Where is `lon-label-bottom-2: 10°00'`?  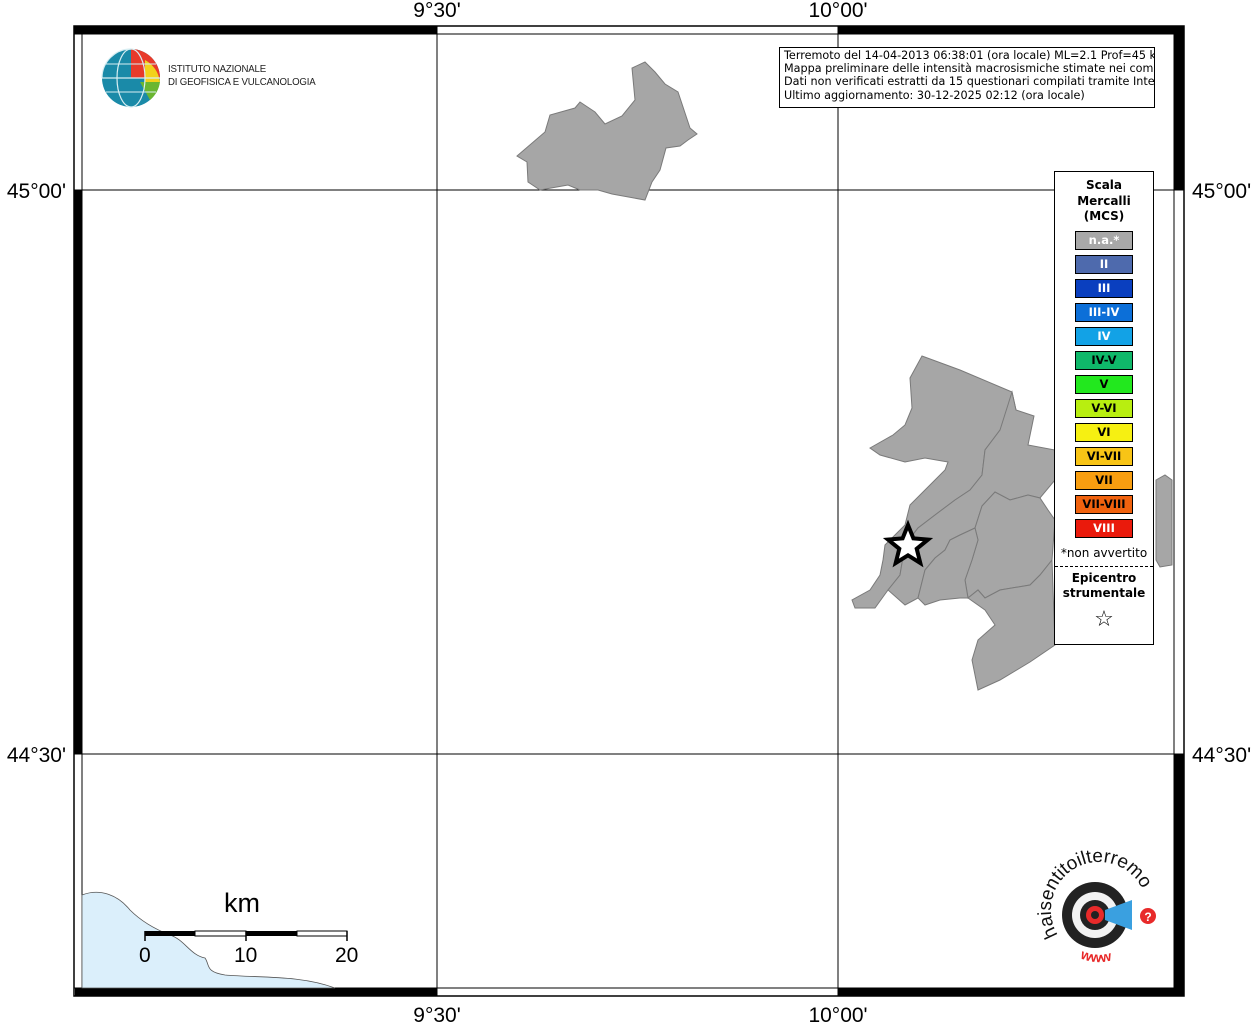
lon-label-bottom-2: 10°00' is located at coordinates (837, 1014).